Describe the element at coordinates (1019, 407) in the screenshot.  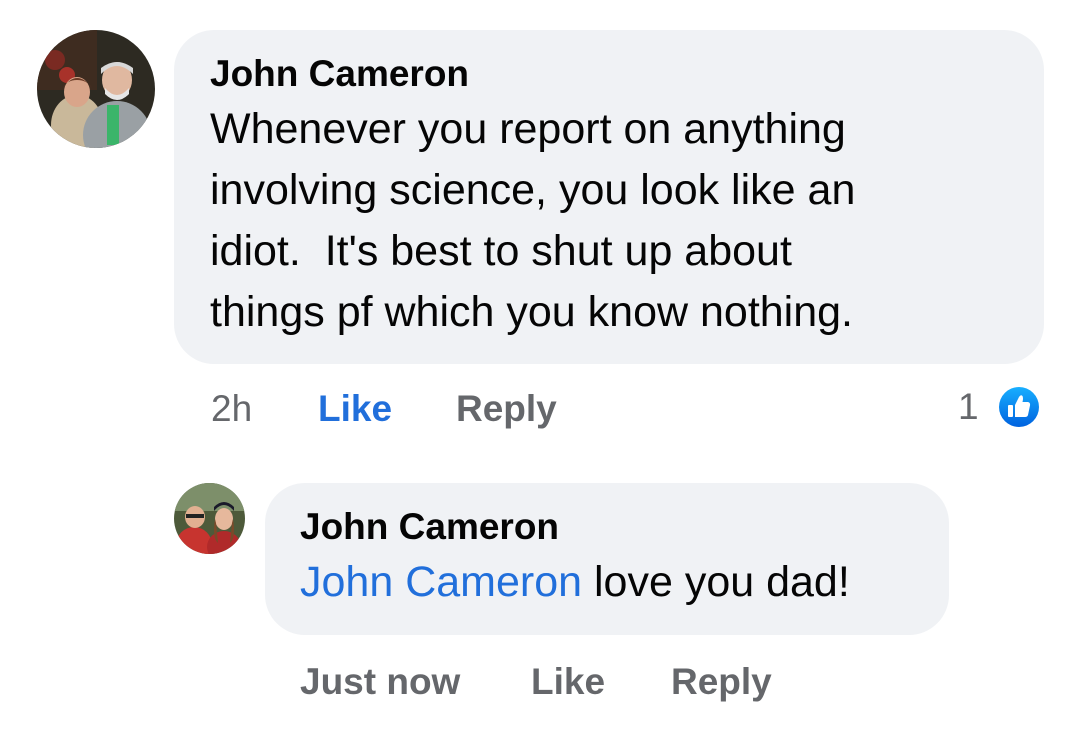
I see `like-icon` at that location.